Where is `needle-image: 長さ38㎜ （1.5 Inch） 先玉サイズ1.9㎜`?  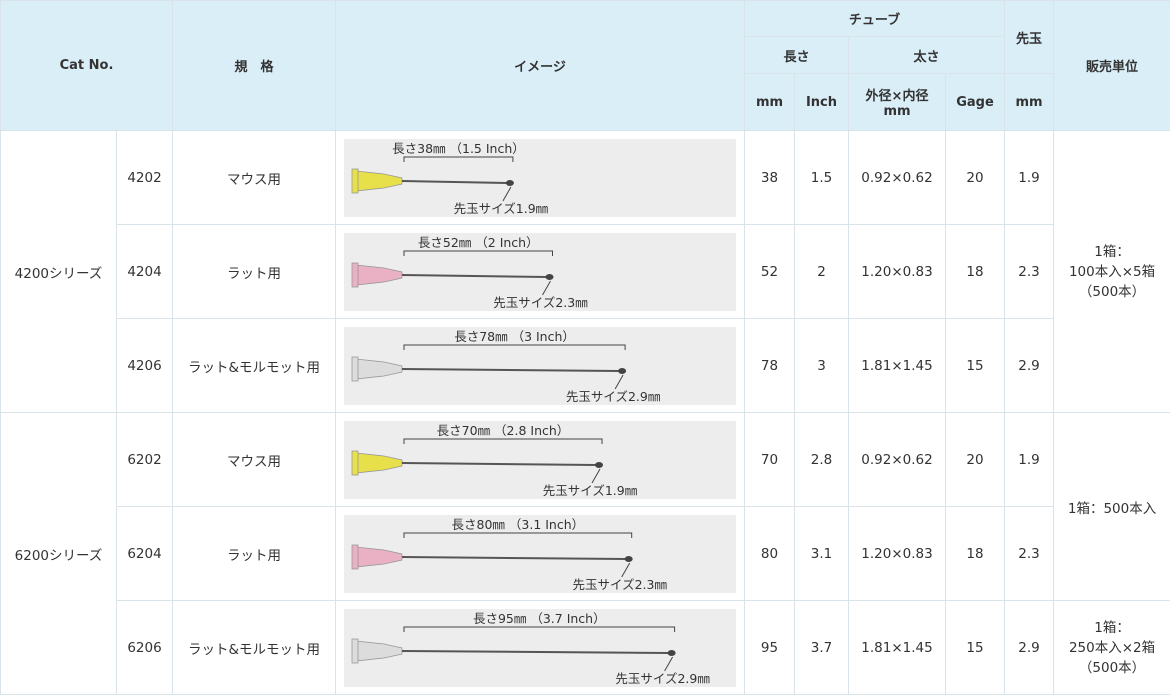
needle-image: 長さ38㎜ （1.5 Inch） 先玉サイズ1.9㎜ is located at coordinates (540, 177).